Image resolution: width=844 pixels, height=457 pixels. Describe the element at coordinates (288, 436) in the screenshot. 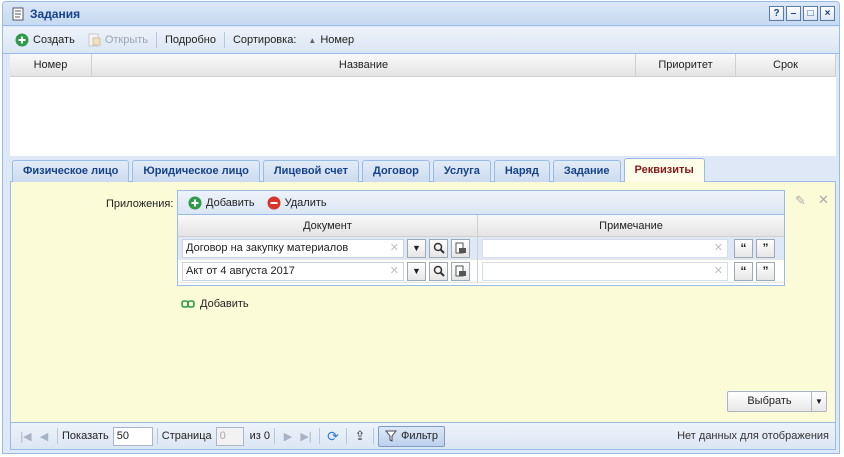

I see `next-page-icon: ▶` at that location.